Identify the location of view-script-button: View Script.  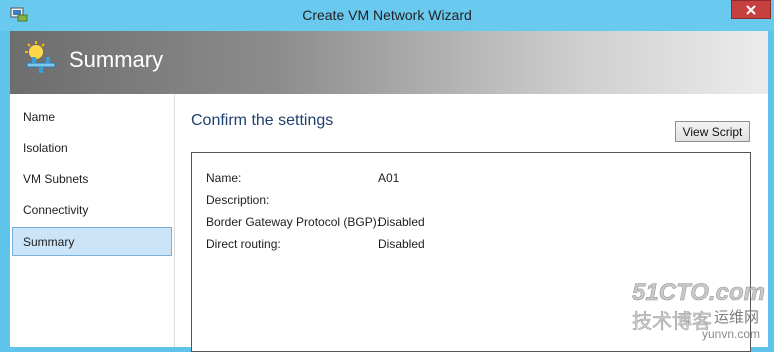
(712, 131).